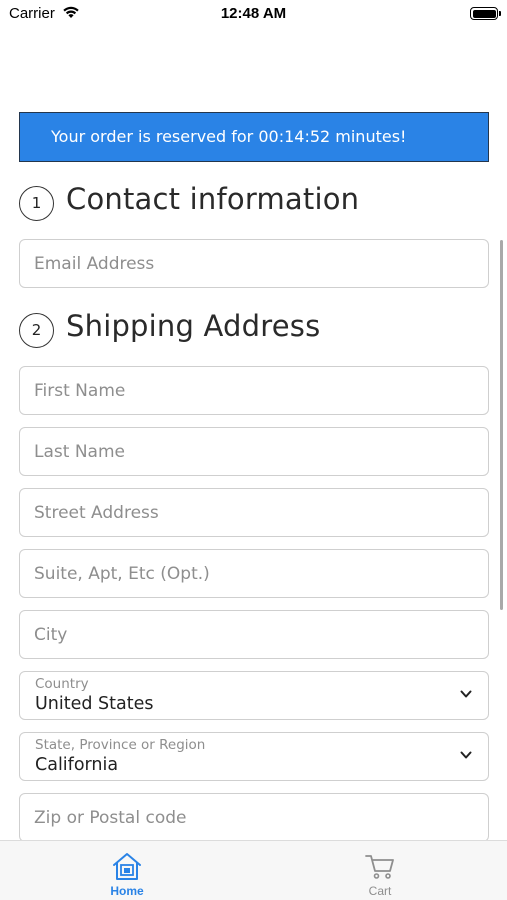 The image size is (507, 900). I want to click on last-name-field, so click(254, 451).